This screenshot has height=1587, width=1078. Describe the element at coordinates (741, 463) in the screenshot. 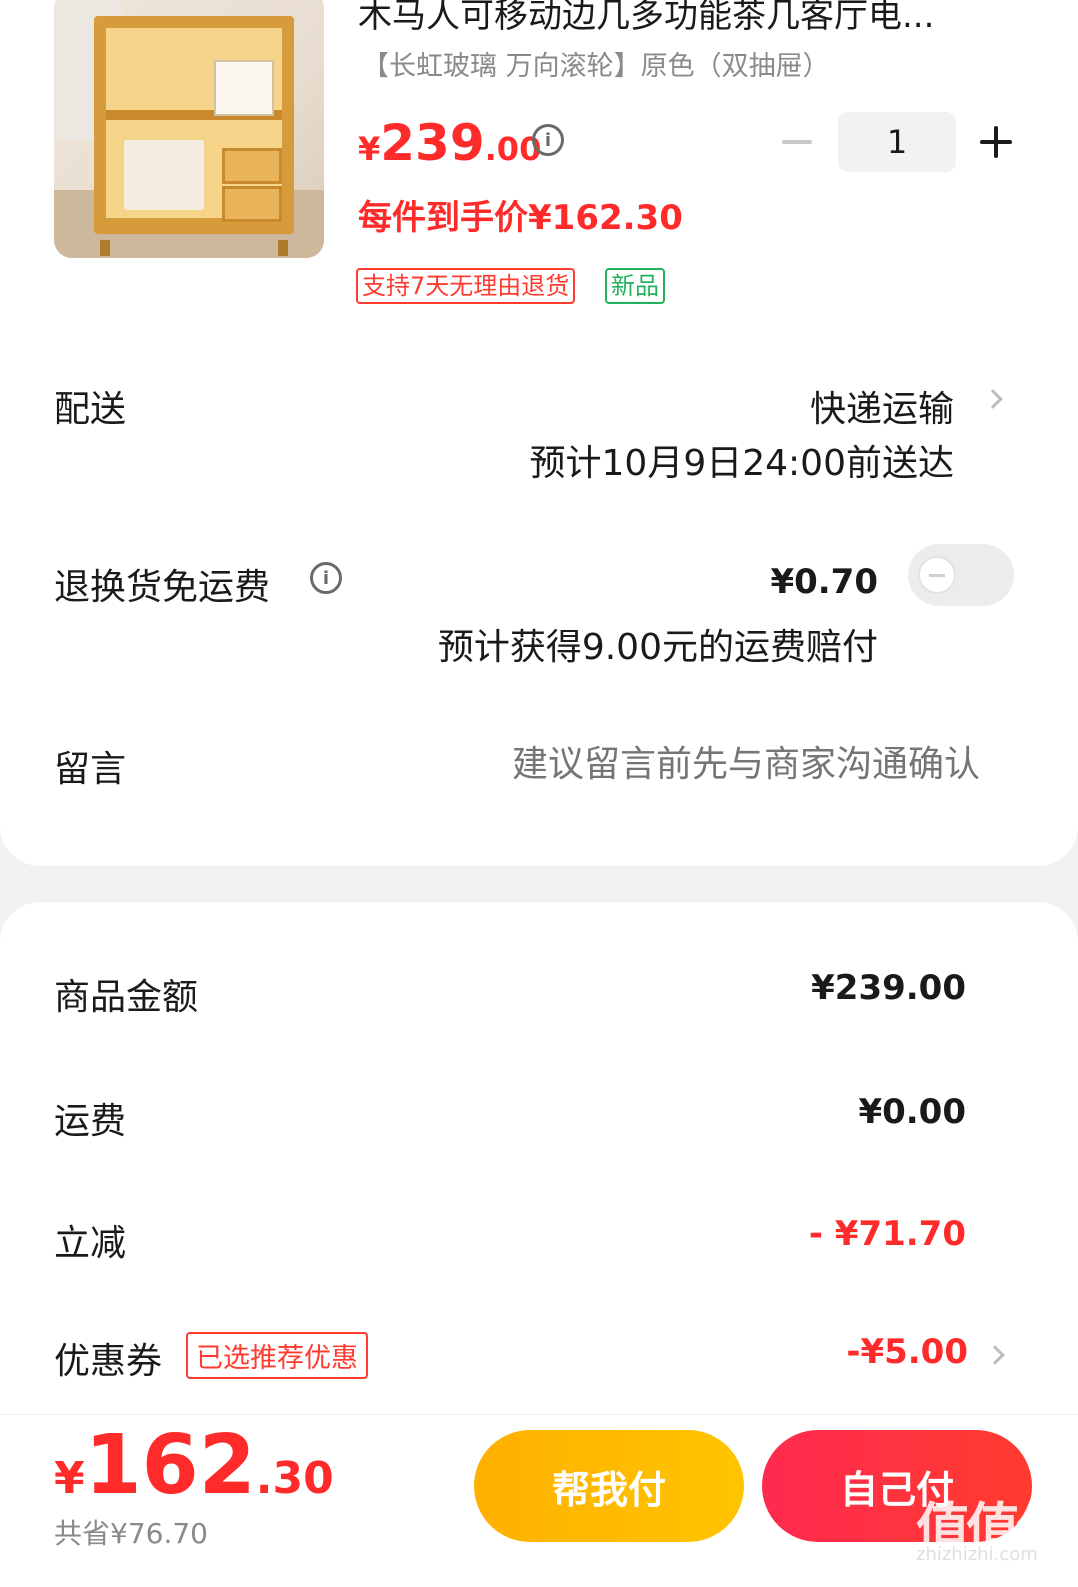

I see `delivery-eta: 预计10月9日24:00前送达` at that location.